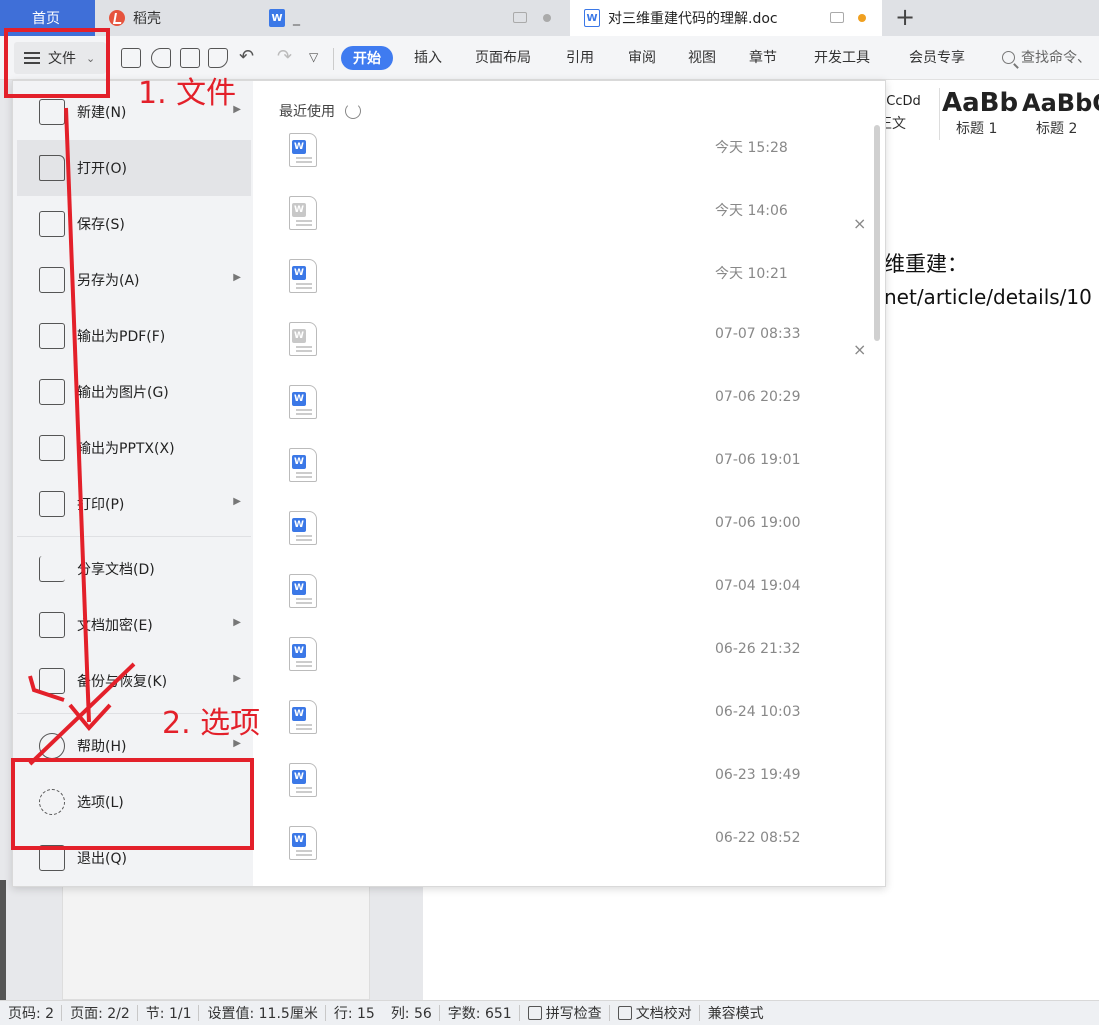 Image resolution: width=1099 pixels, height=1025 pixels. I want to click on style-normal-sample: bCcDd, so click(899, 101).